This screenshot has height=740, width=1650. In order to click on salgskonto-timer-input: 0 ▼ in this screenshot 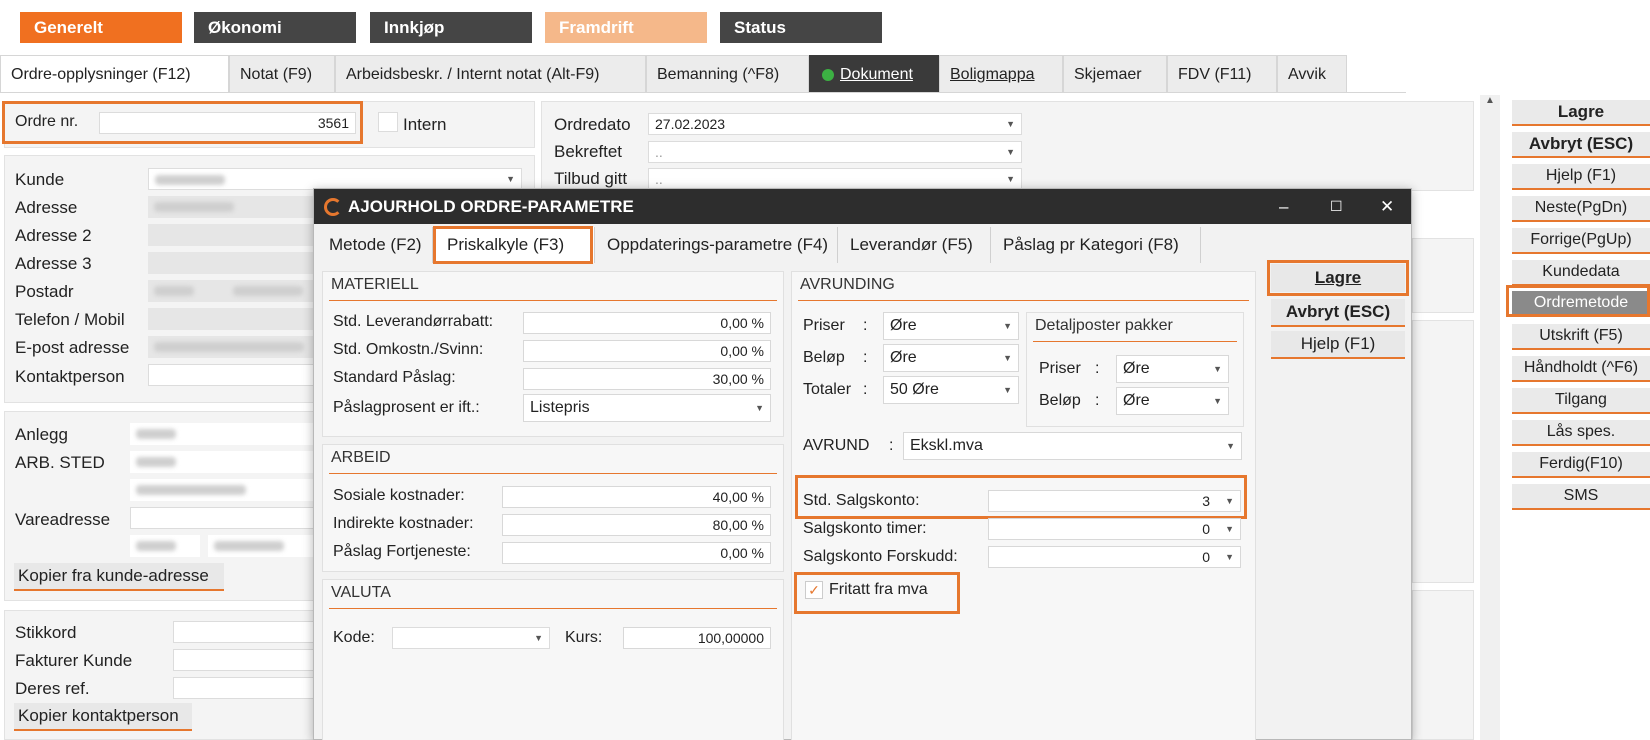, I will do `click(1114, 529)`.